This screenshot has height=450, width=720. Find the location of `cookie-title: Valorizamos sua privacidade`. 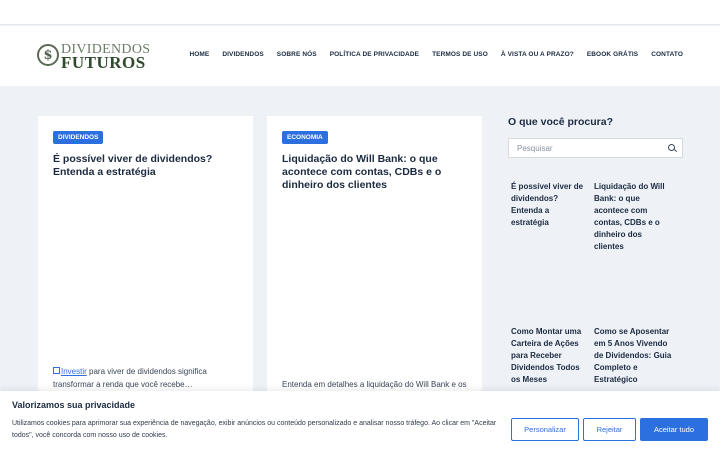

cookie-title: Valorizamos sua privacidade is located at coordinates (74, 405).